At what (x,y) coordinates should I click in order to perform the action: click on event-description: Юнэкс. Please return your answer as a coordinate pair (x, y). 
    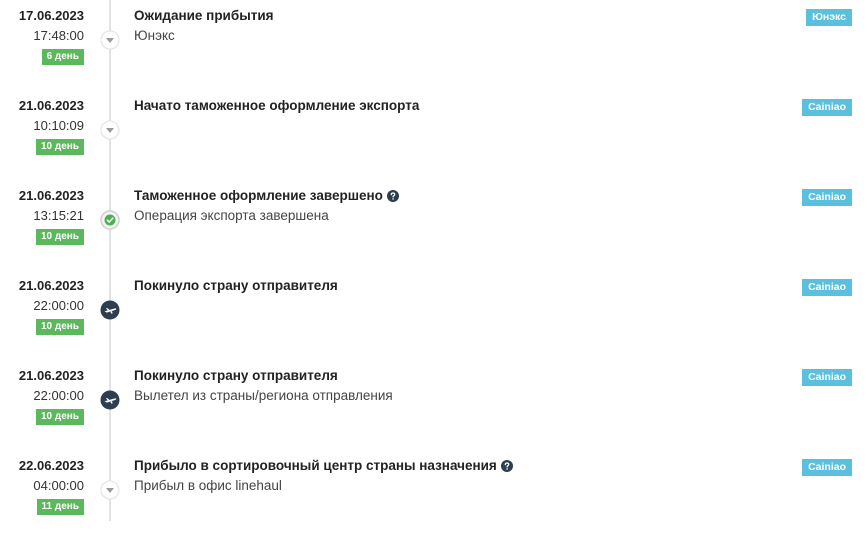
    Looking at the image, I should click on (154, 35).